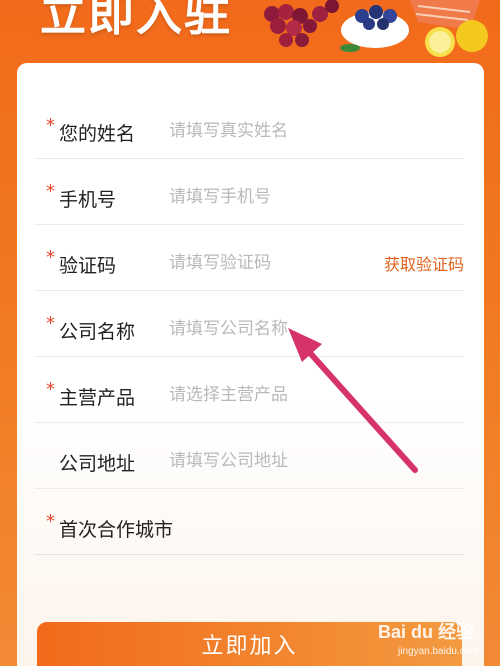 Image resolution: width=500 pixels, height=666 pixels. What do you see at coordinates (249, 522) in the screenshot?
I see `form-row-first-city: * 首次合作城市` at bounding box center [249, 522].